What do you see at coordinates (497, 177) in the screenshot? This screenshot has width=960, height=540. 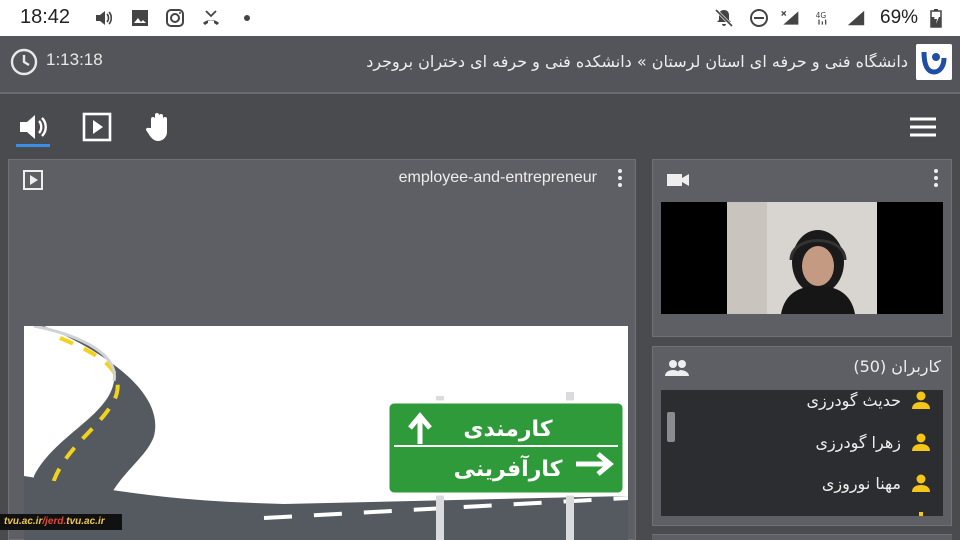 I see `presentation-file-name: employee-and-entrepreneur` at bounding box center [497, 177].